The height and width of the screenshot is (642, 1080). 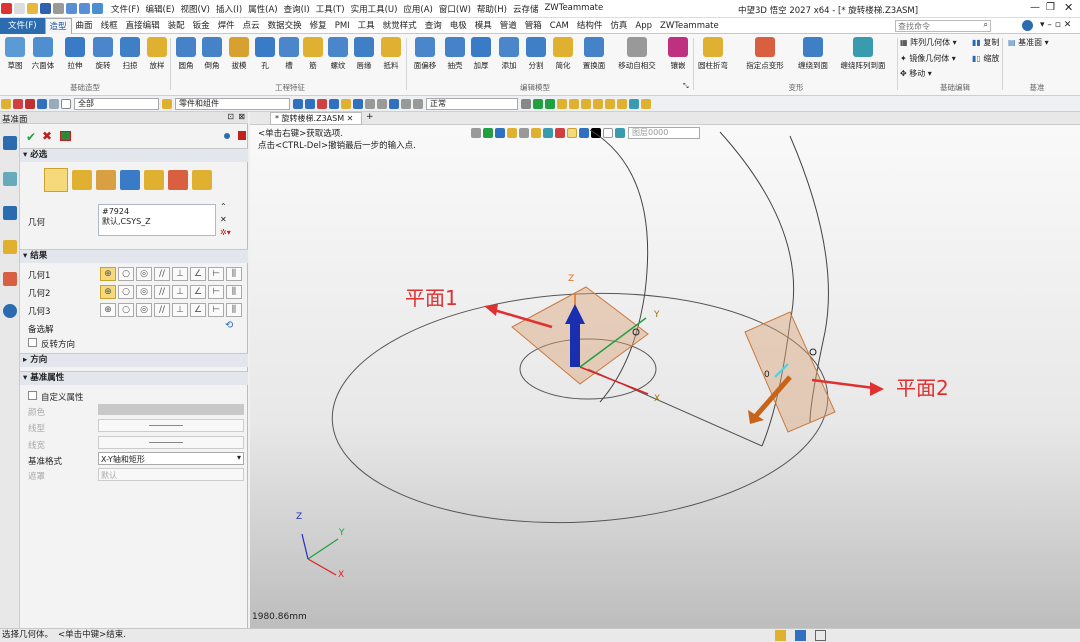 What do you see at coordinates (433, 26) in the screenshot?
I see `tab-query: 查询` at bounding box center [433, 26].